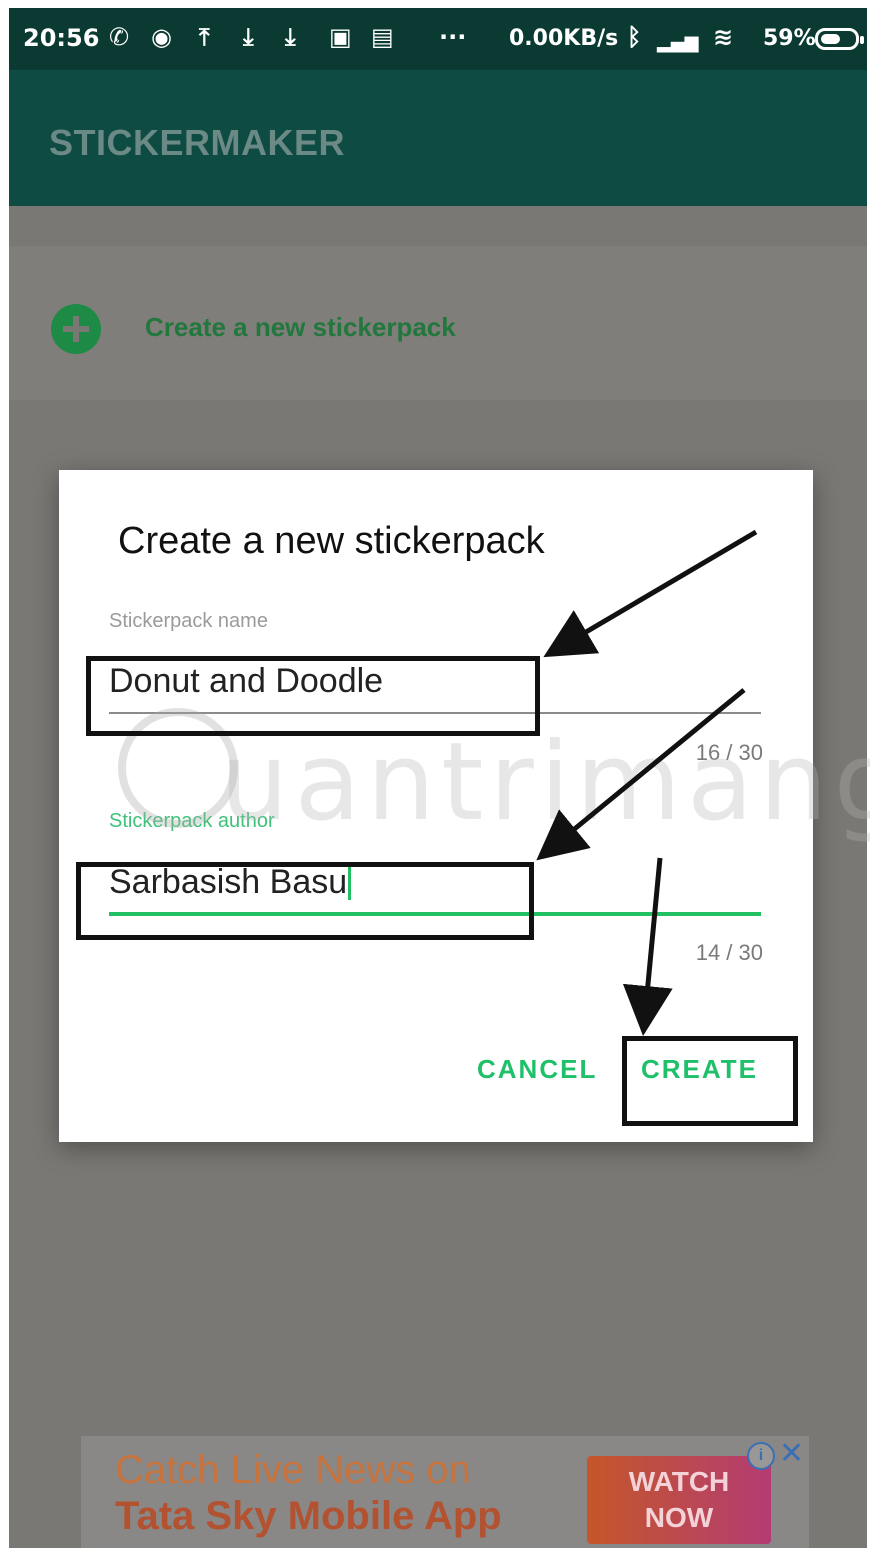  What do you see at coordinates (678, 42) in the screenshot?
I see `signal-icon: ▂▄▆` at bounding box center [678, 42].